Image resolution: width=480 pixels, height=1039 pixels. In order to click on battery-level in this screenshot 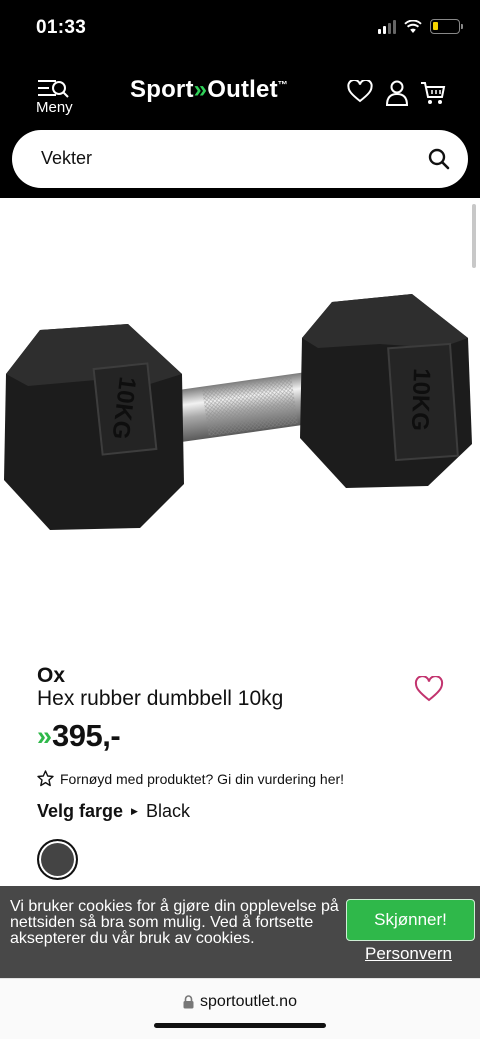, I will do `click(435, 26)`.